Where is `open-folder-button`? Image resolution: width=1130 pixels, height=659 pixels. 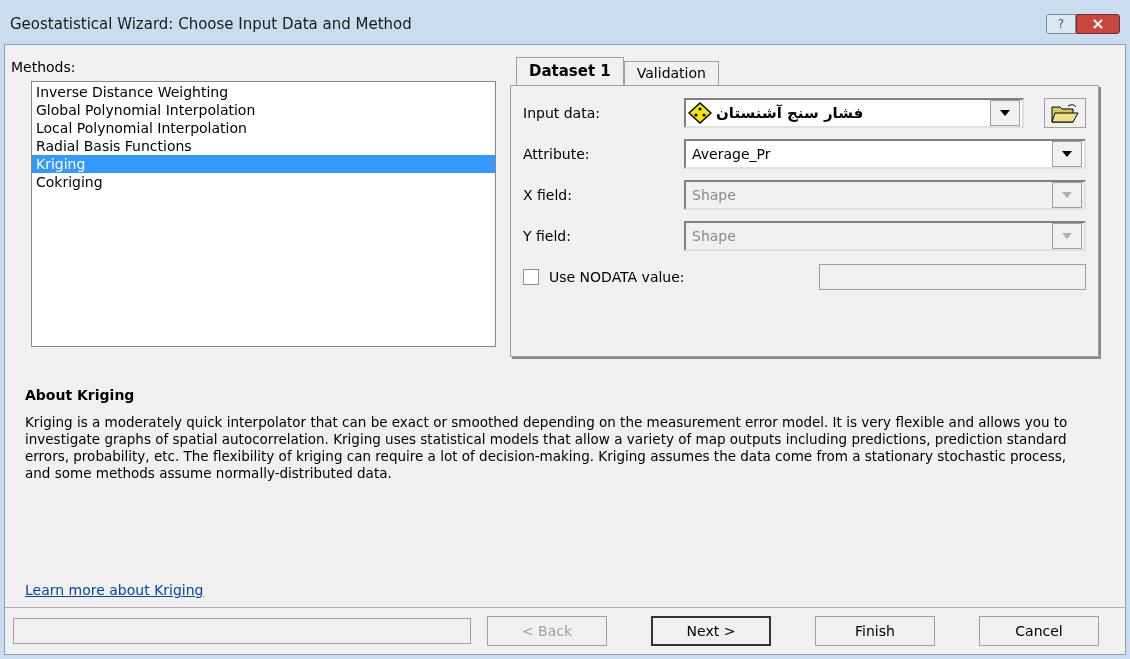 open-folder-button is located at coordinates (1065, 113).